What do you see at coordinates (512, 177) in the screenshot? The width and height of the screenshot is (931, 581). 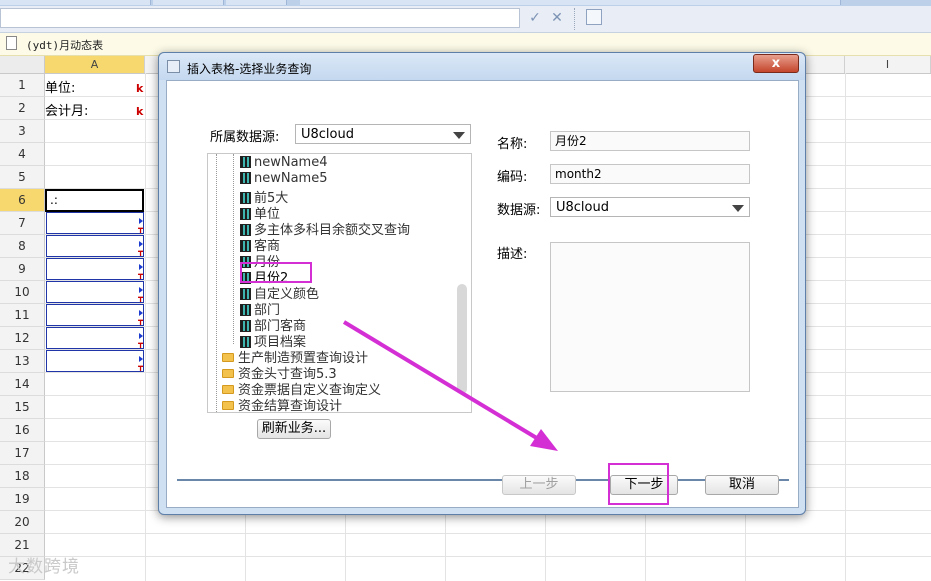 I see `code-label: 编码:` at bounding box center [512, 177].